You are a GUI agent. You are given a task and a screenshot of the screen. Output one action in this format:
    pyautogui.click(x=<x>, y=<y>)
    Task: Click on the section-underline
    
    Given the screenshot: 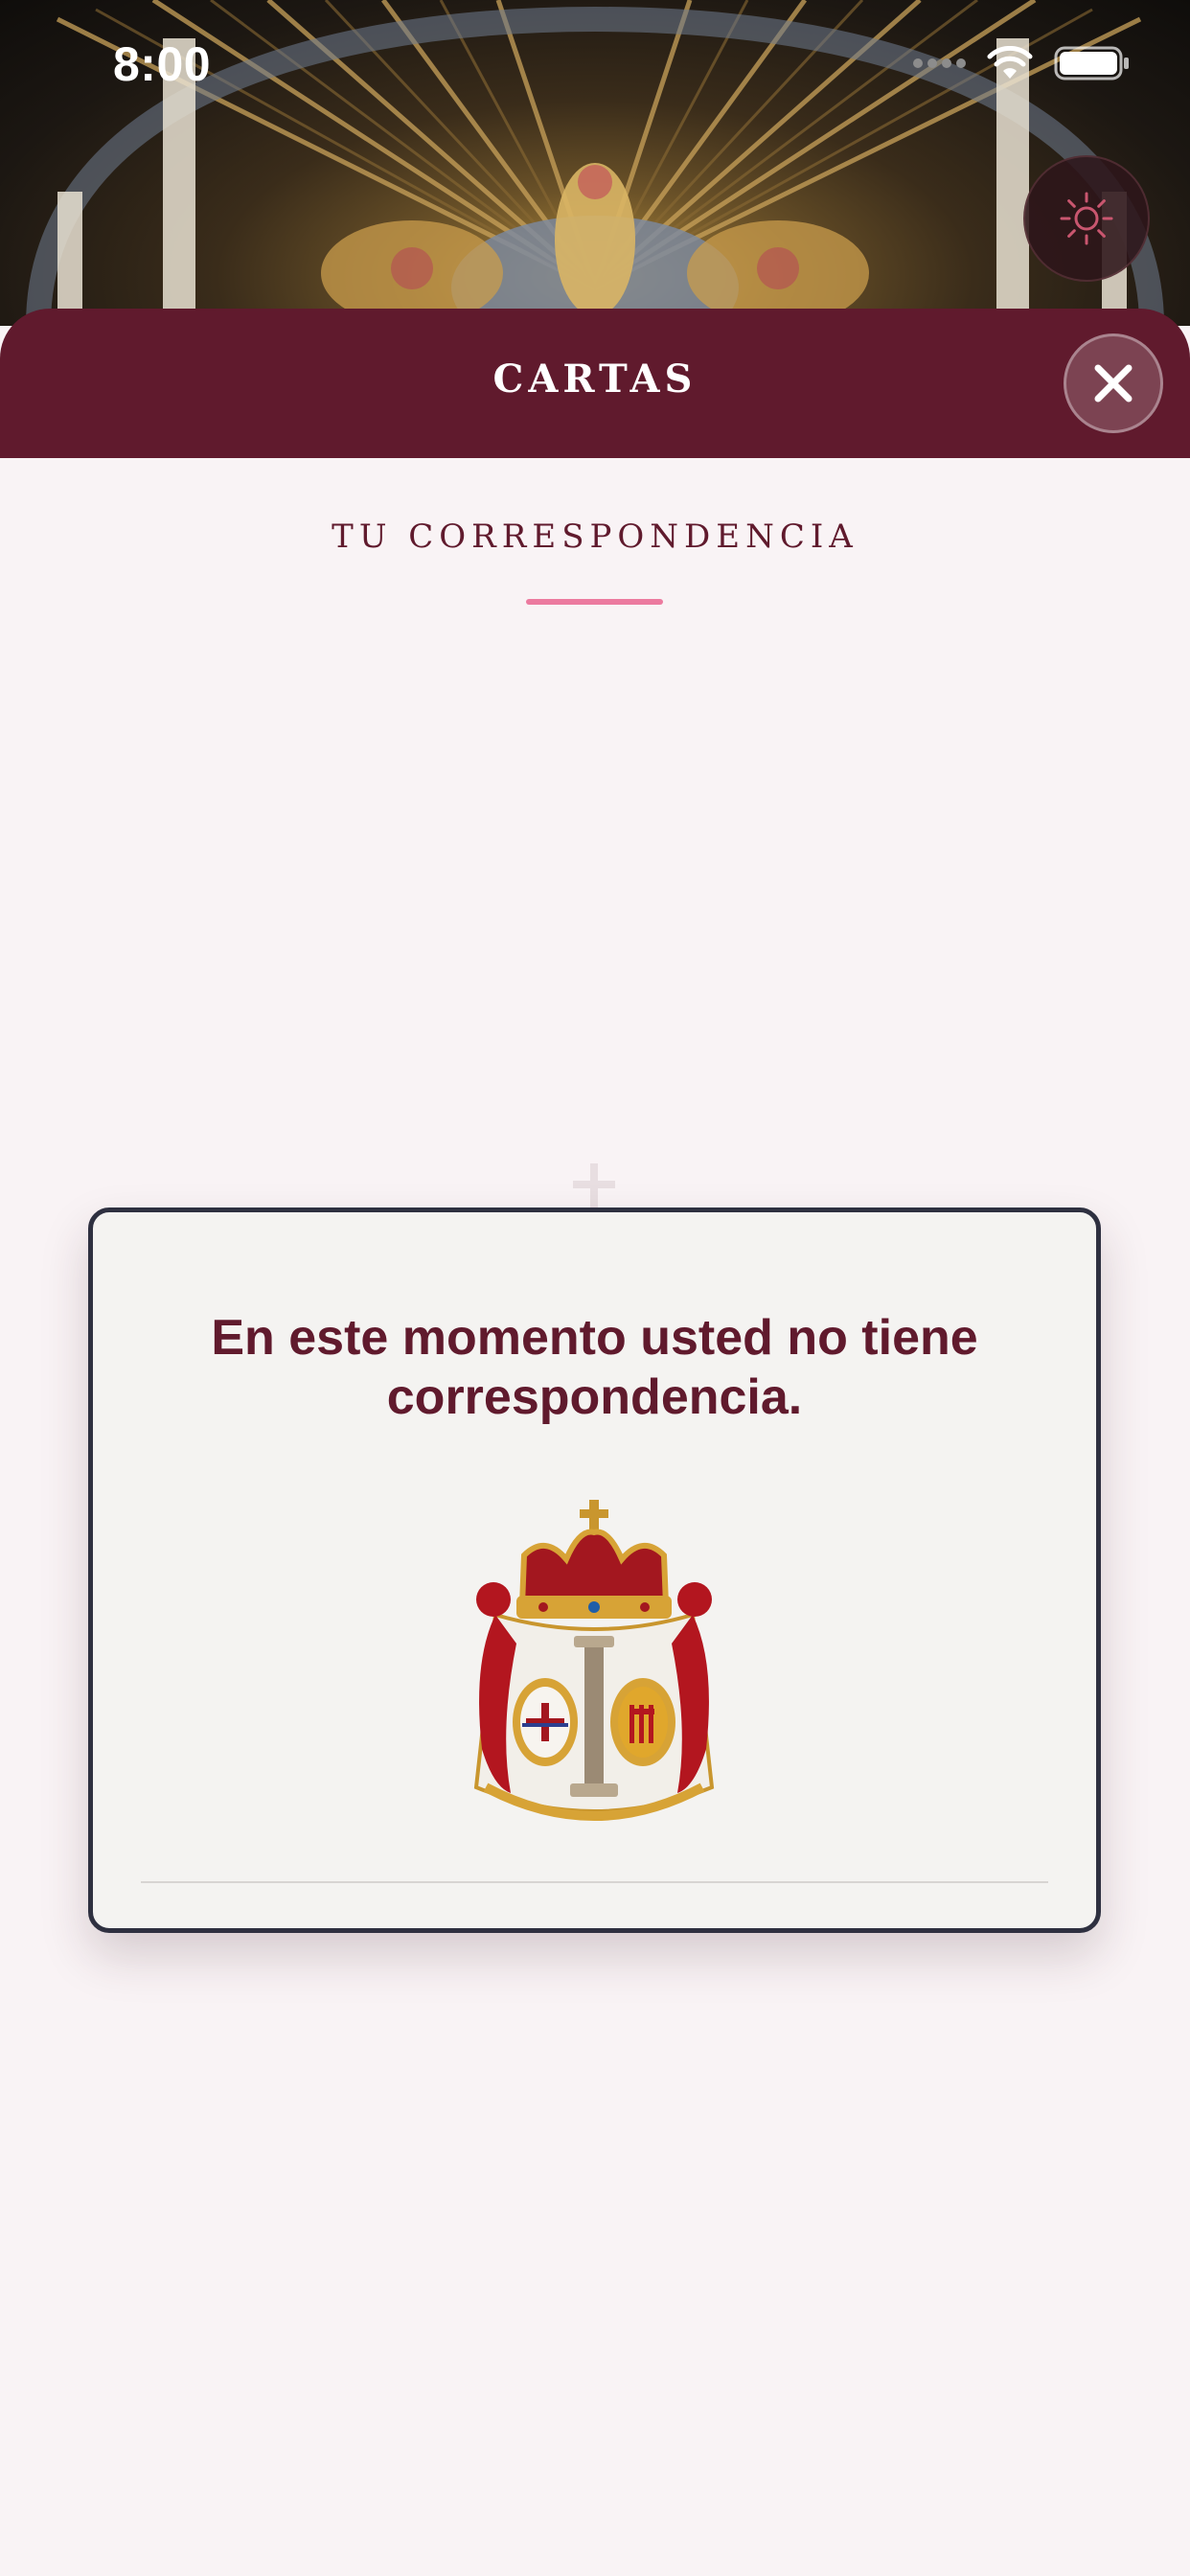 What is the action you would take?
    pyautogui.click(x=594, y=602)
    